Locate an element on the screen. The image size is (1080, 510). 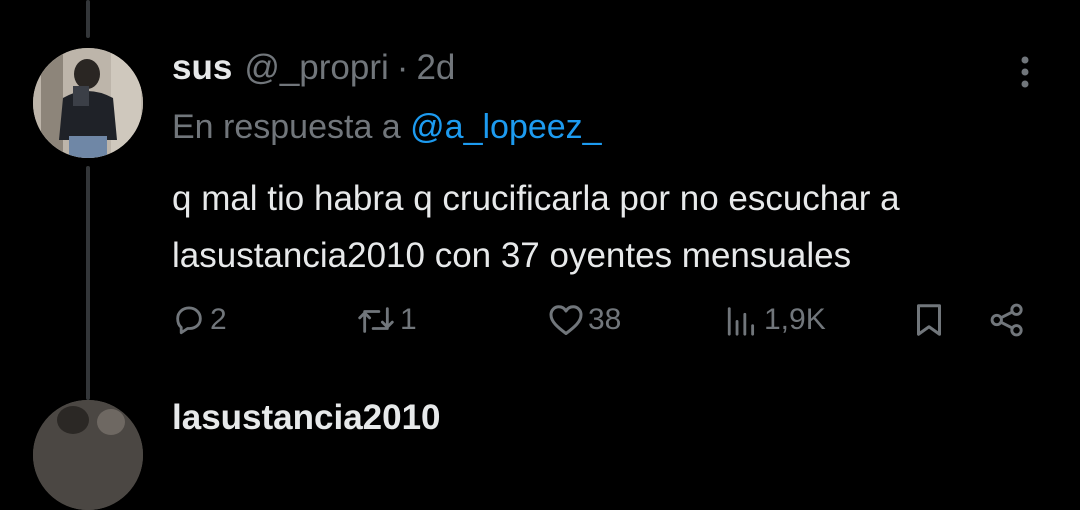
reply-prefix: En respuesta a is located at coordinates (286, 127).